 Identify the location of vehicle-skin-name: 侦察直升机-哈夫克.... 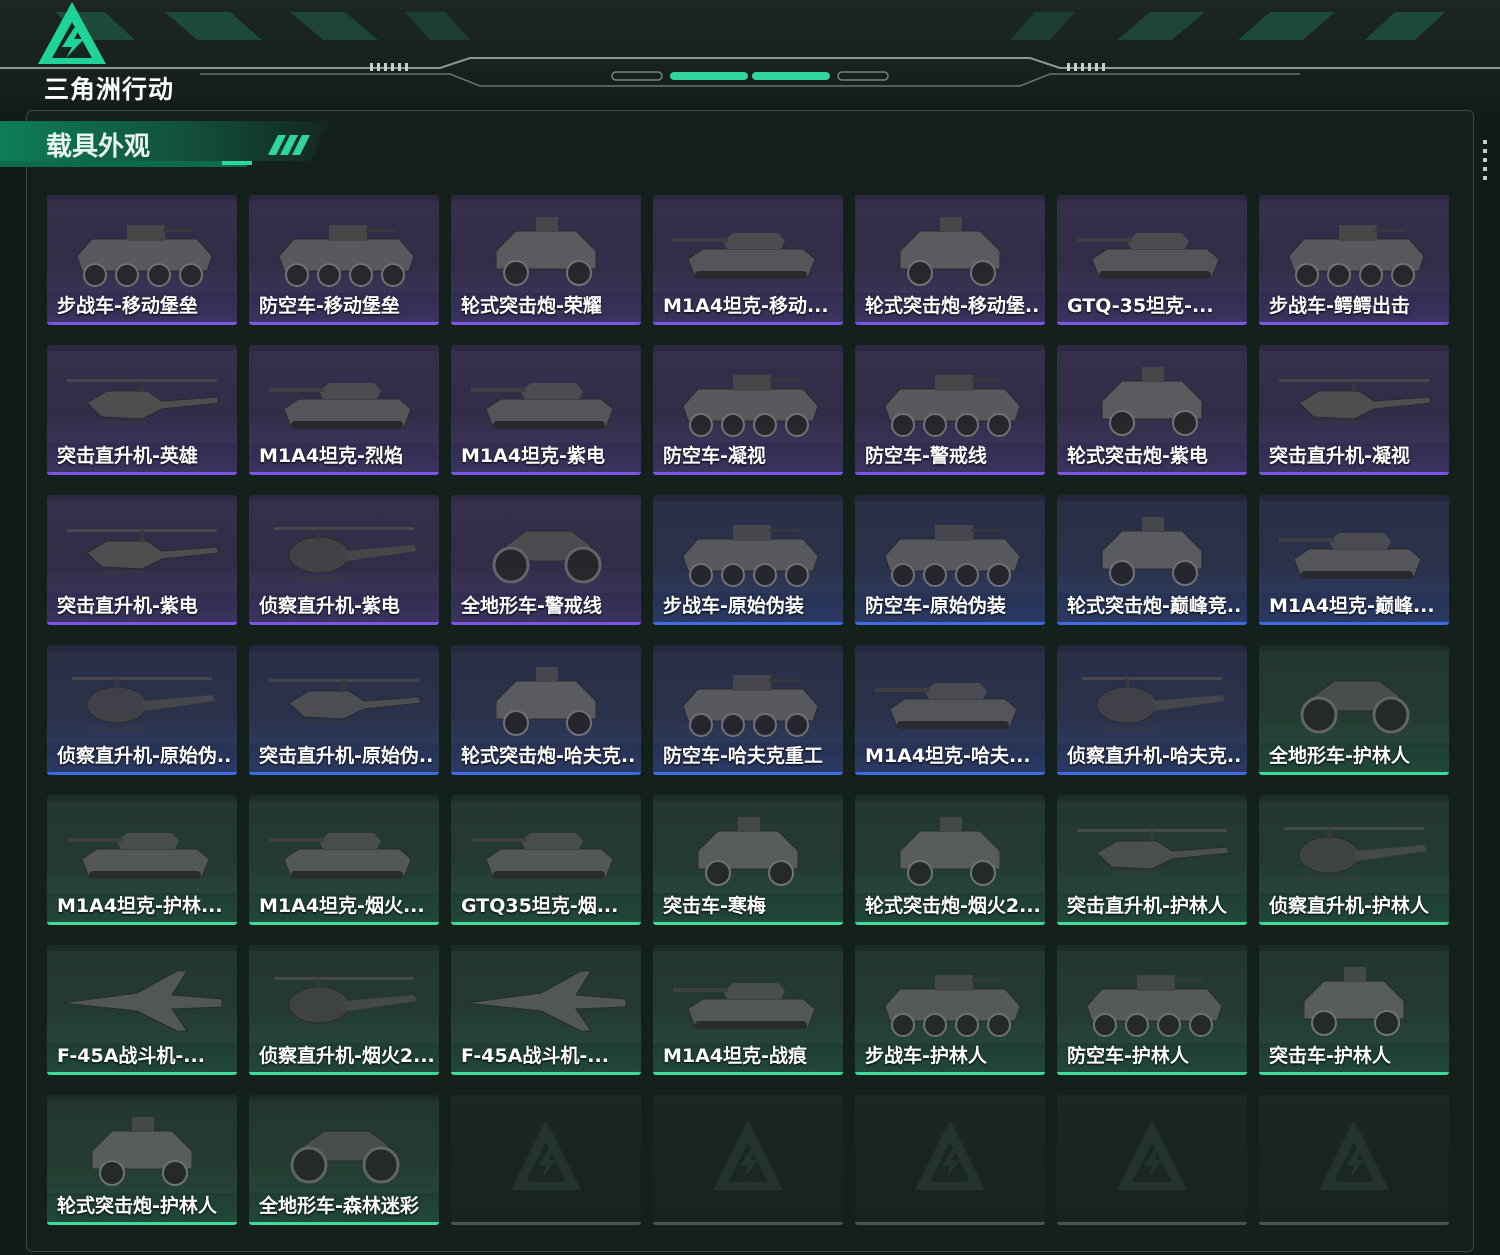
(1154, 756).